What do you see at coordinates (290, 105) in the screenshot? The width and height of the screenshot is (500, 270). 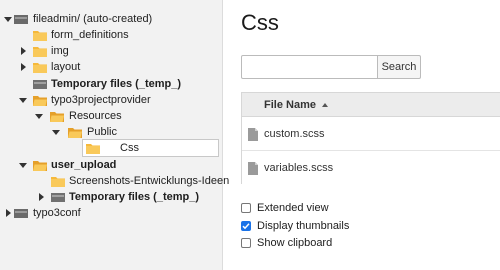 I see `column-header-file-name: File Name` at bounding box center [290, 105].